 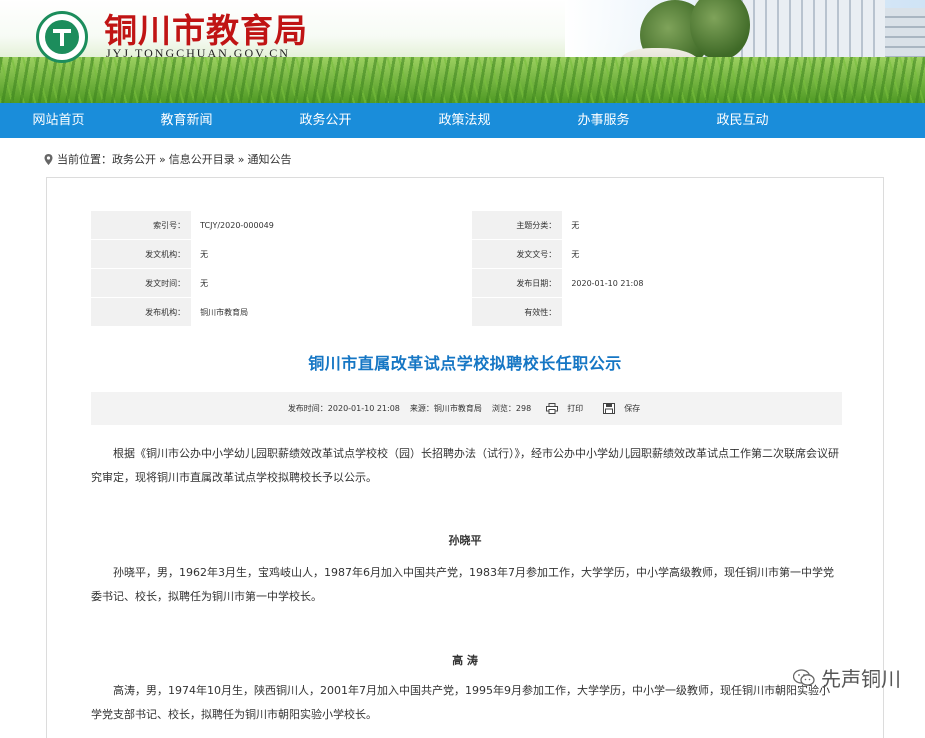 What do you see at coordinates (552, 408) in the screenshot?
I see `printer-icon` at bounding box center [552, 408].